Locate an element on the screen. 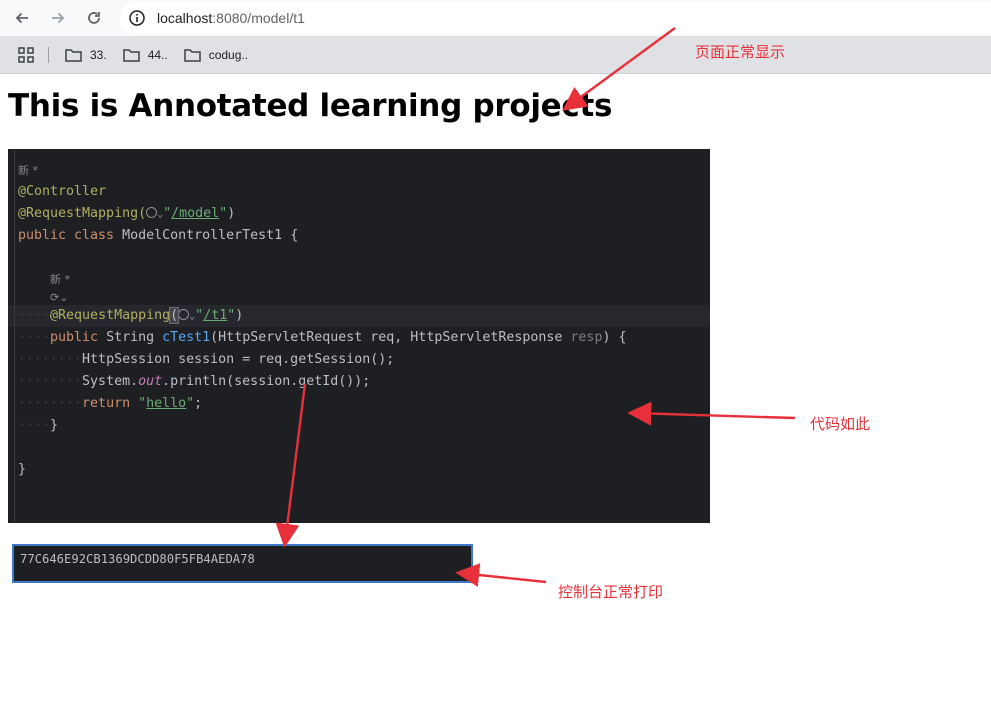  back-button is located at coordinates (22, 18).